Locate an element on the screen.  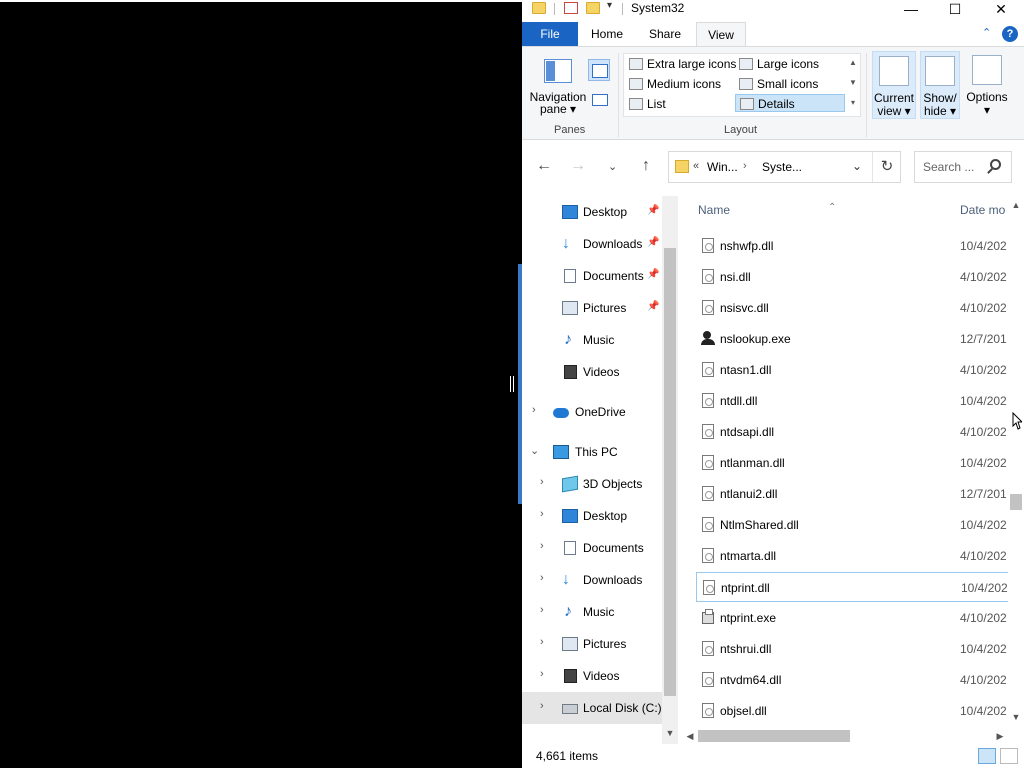
current-view-button: Current view ▾ is located at coordinates (894, 85).